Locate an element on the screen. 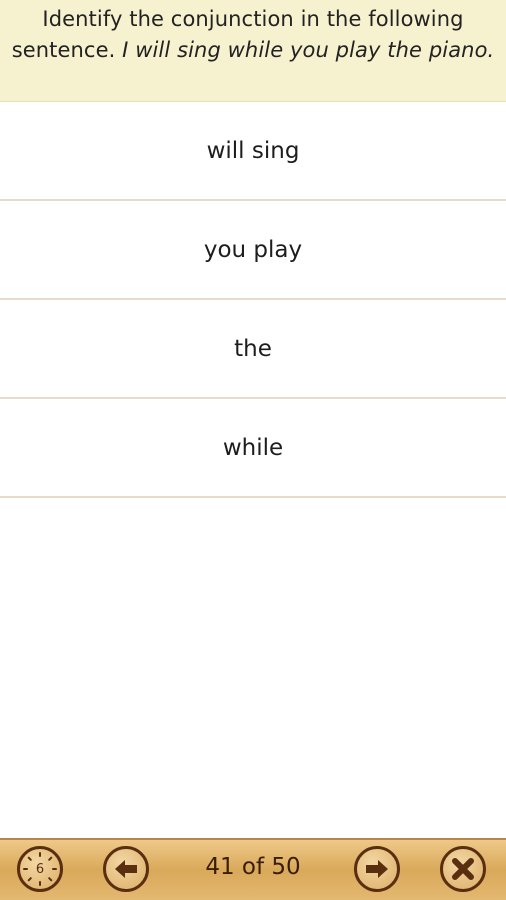 The height and width of the screenshot is (900, 506). answer-label: will sing is located at coordinates (253, 150).